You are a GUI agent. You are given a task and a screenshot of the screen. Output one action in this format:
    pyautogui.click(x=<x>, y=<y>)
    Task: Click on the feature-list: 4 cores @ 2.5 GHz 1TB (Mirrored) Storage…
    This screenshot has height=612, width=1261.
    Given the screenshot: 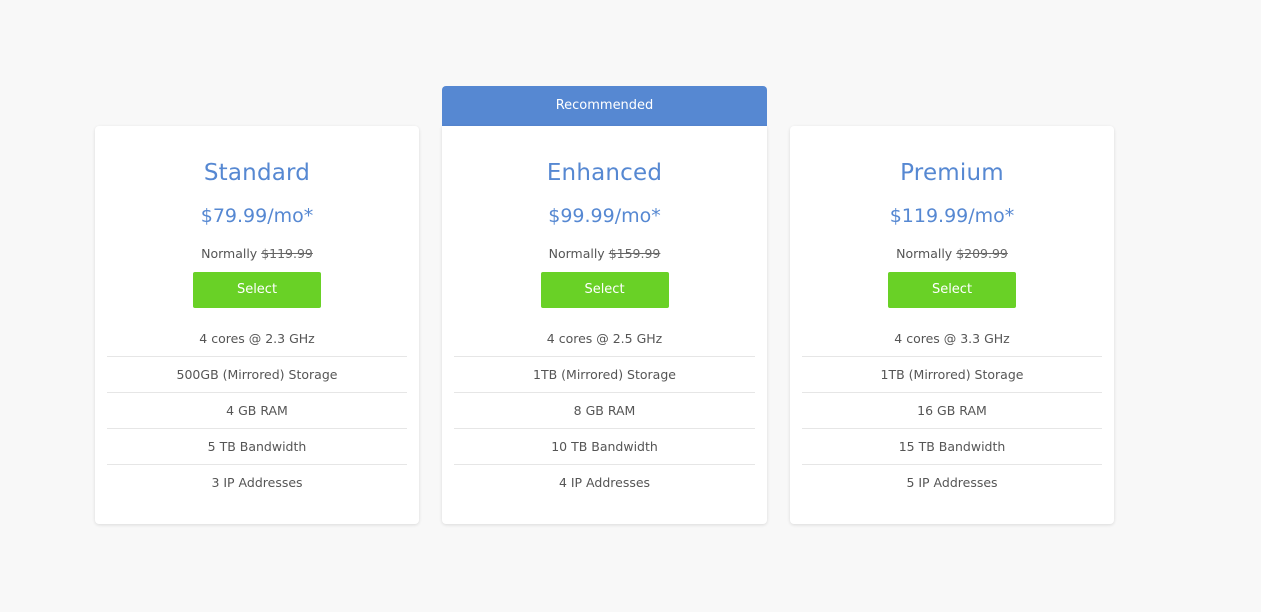 What is the action you would take?
    pyautogui.click(x=604, y=411)
    